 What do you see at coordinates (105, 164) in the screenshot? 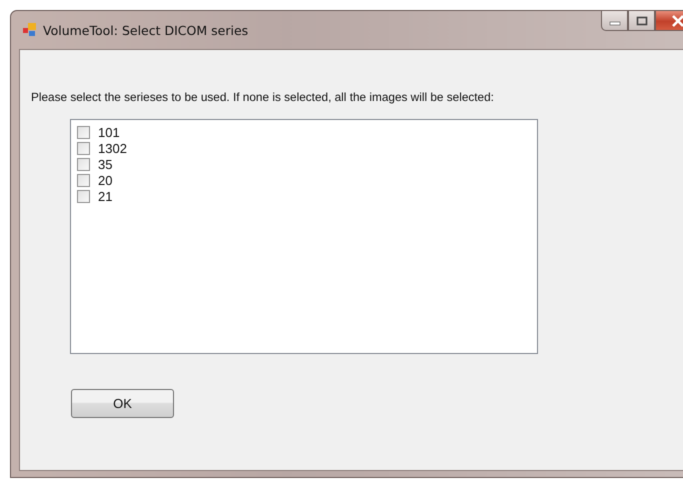
I see `series-label: 35` at bounding box center [105, 164].